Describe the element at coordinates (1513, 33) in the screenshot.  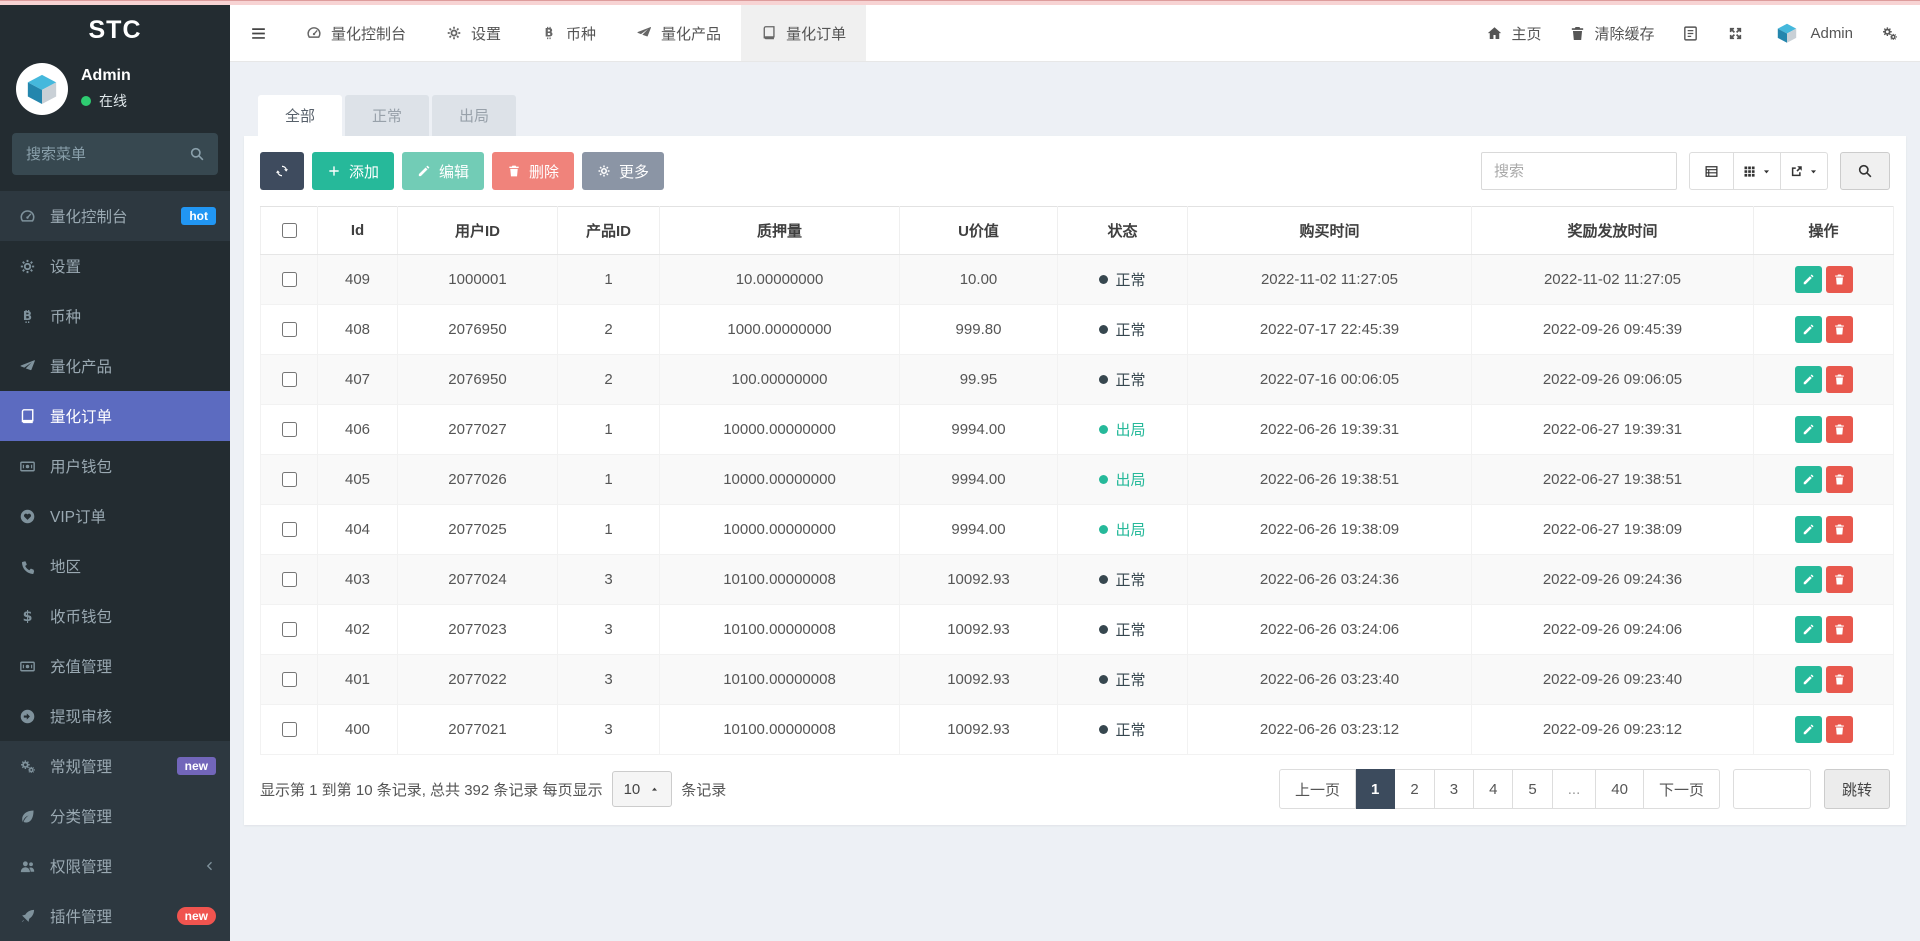
I see `nav-home: 主页` at that location.